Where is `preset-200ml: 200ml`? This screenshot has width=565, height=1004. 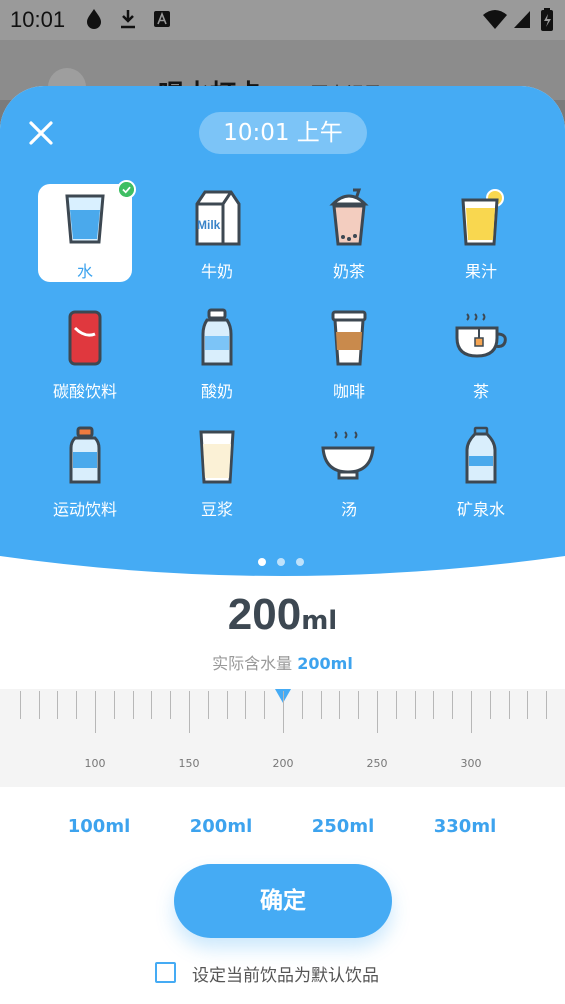
preset-200ml: 200ml is located at coordinates (221, 826).